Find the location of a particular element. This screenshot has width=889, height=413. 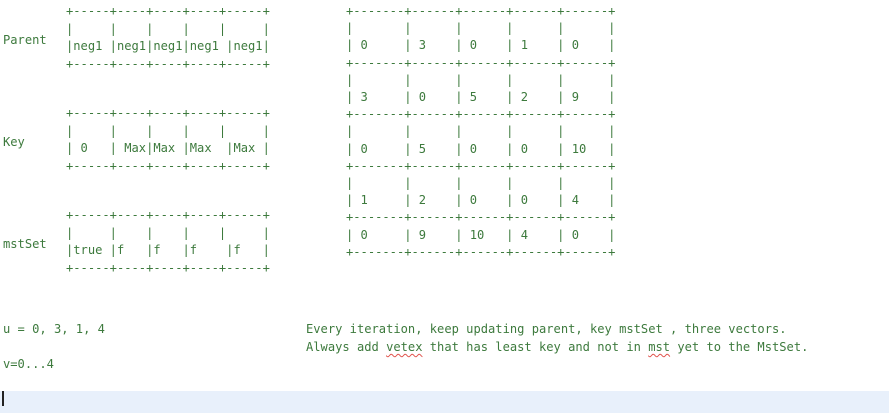

v-line: v=0...4 is located at coordinates (28, 364).